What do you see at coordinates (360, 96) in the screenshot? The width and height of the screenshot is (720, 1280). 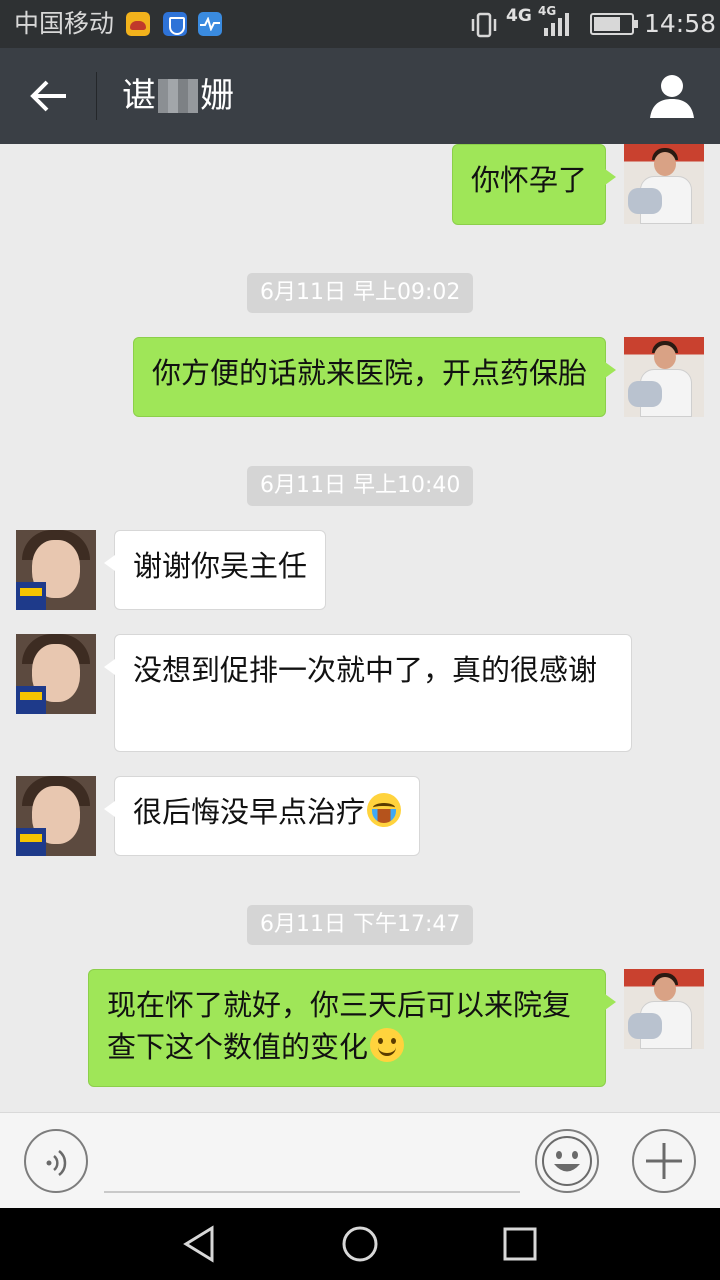 I see `chat-header: 谌 姗` at bounding box center [360, 96].